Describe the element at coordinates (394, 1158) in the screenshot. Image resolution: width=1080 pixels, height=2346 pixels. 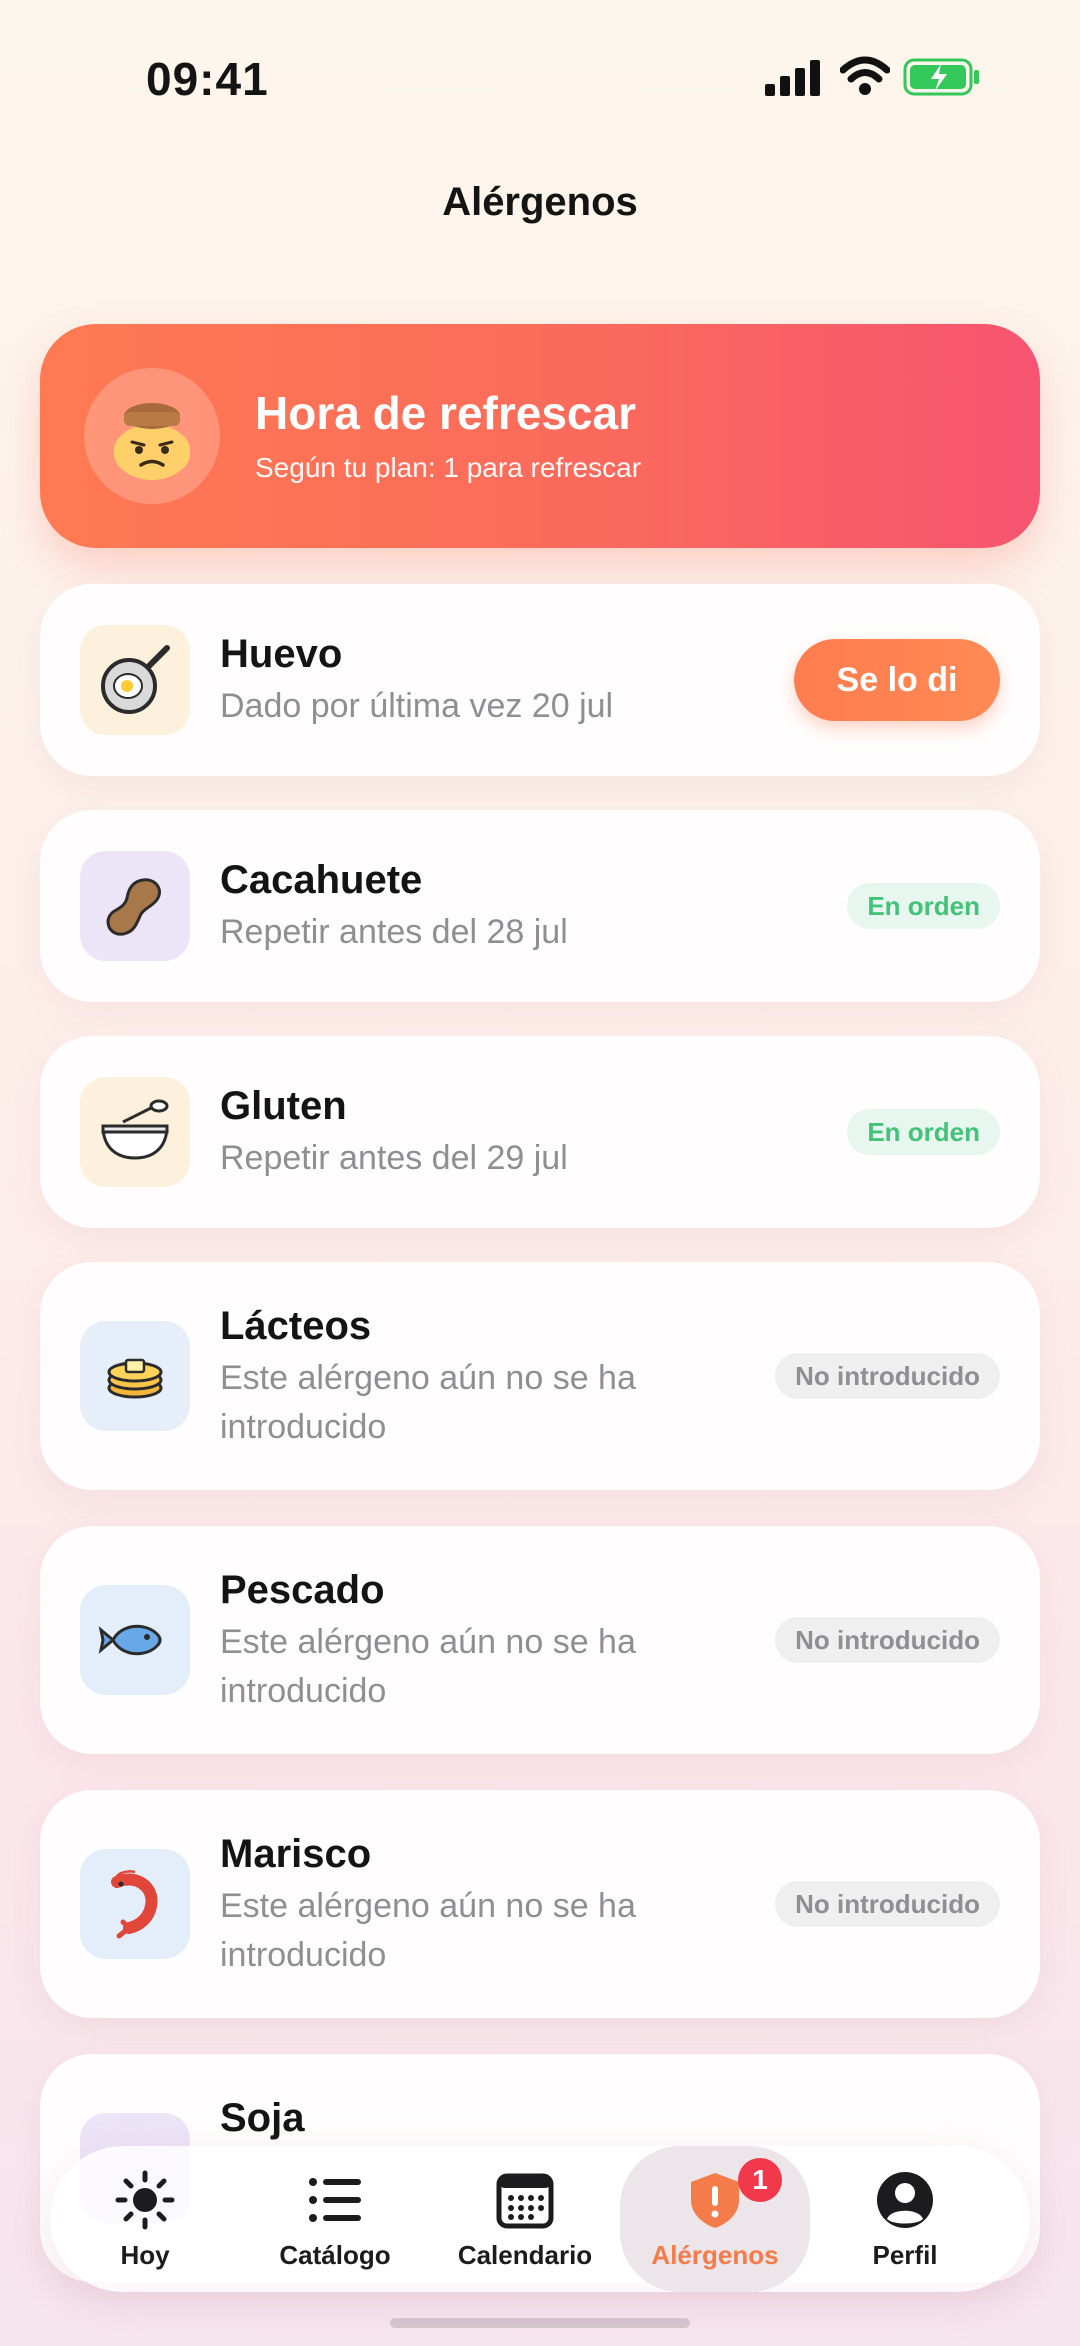
I see `allergen-subtitle: Repetir antes del 29 jul` at that location.